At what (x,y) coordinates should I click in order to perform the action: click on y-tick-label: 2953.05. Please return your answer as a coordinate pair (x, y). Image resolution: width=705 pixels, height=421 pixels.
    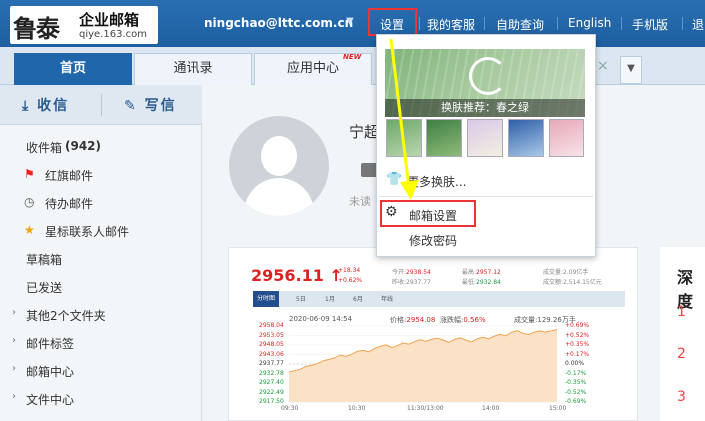
    Looking at the image, I should click on (271, 335).